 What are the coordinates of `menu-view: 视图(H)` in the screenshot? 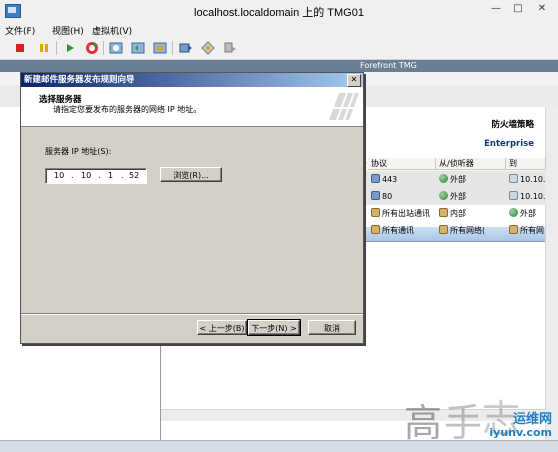 It's located at (68, 30).